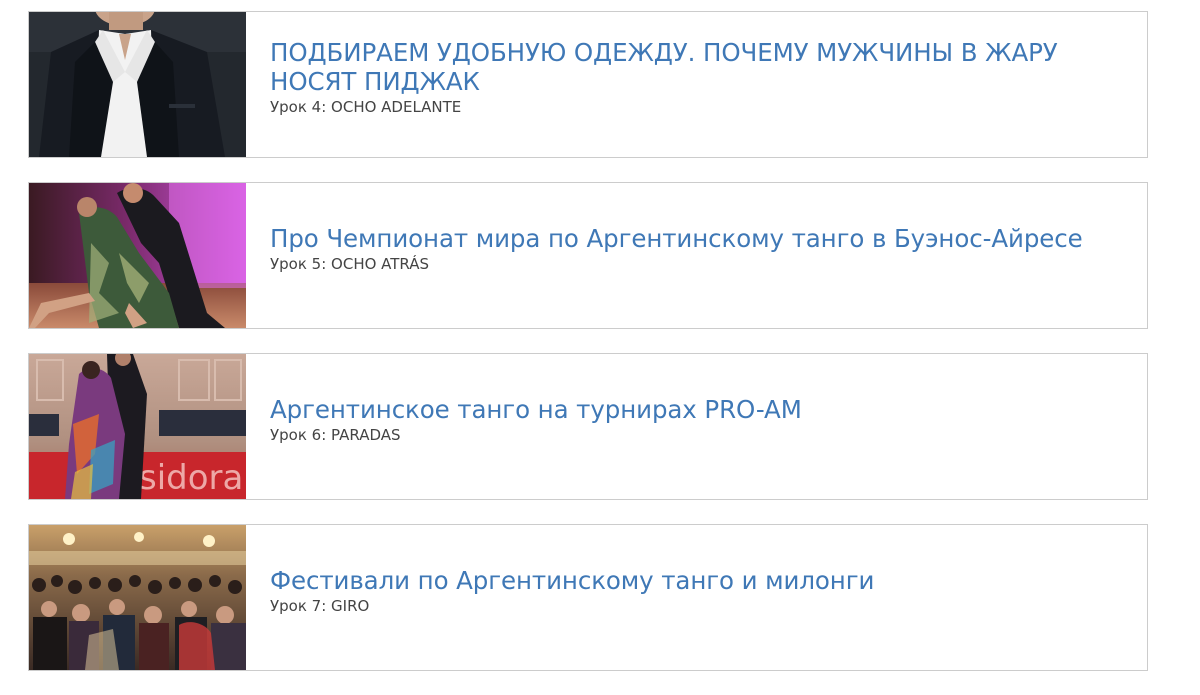 This screenshot has width=1200, height=695. Describe the element at coordinates (137, 597) in the screenshot. I see `milonga-crowd-photo` at that location.